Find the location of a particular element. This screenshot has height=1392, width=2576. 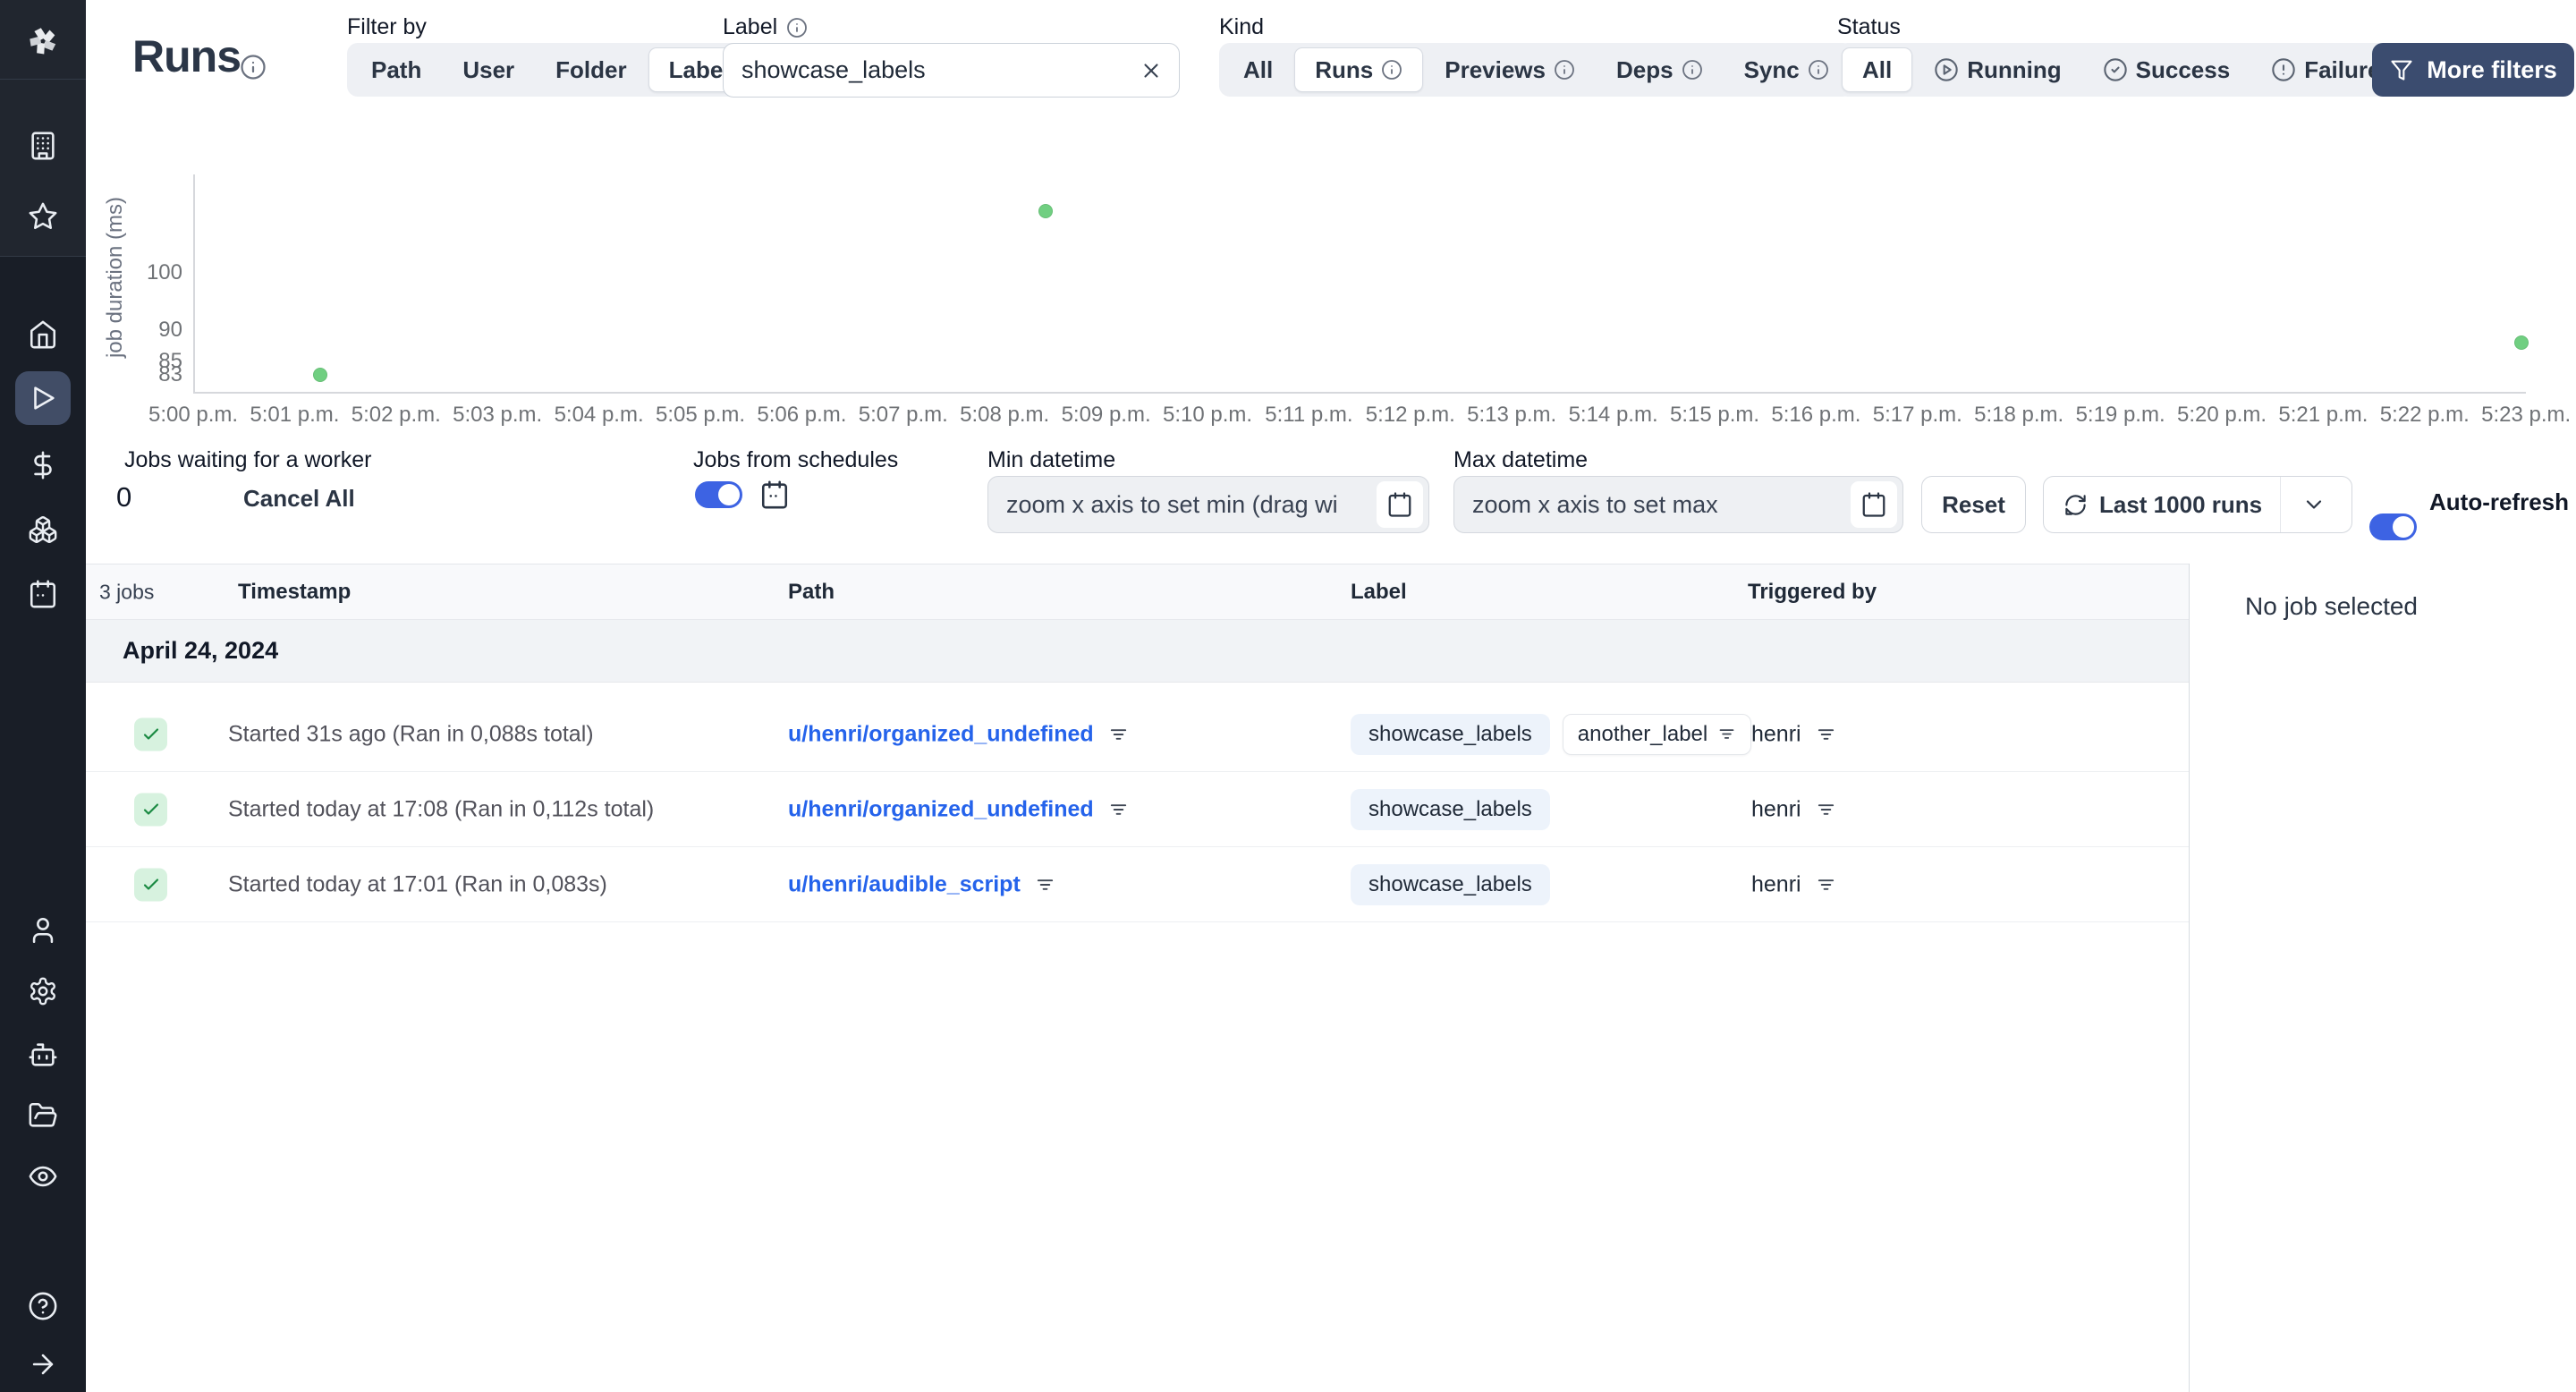

user-icon is located at coordinates (43, 930).